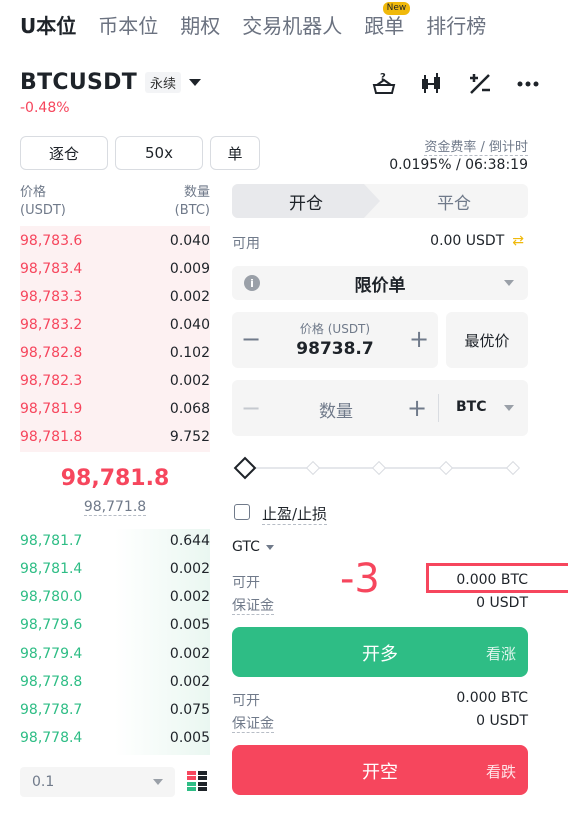 This screenshot has height=813, width=568. I want to click on funding-rate-value: 0.0195% / 06:38:19, so click(458, 165).